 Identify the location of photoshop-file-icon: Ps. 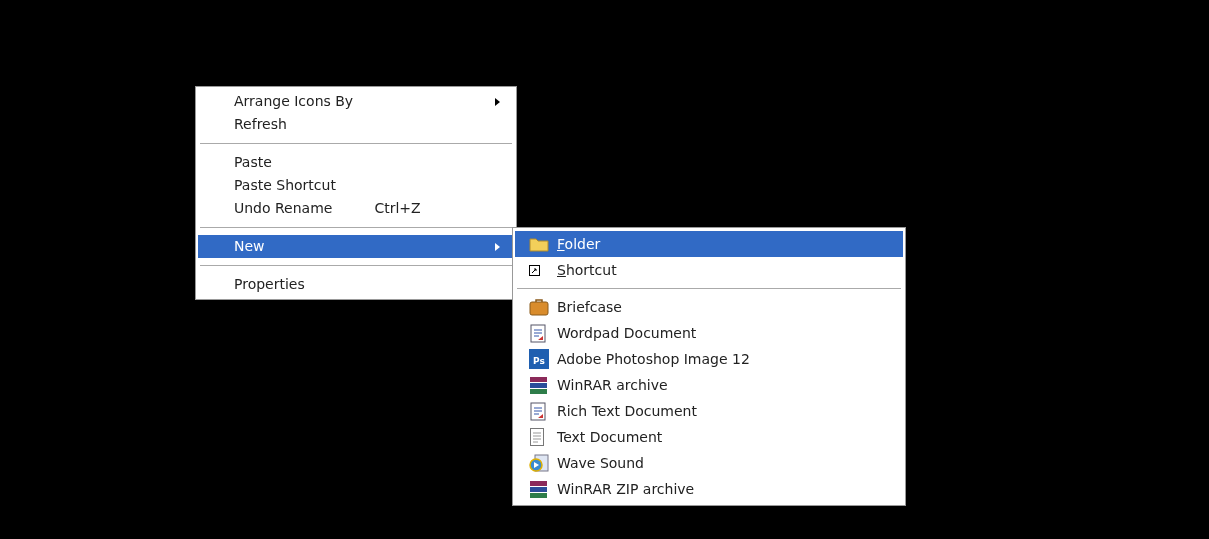
(539, 359).